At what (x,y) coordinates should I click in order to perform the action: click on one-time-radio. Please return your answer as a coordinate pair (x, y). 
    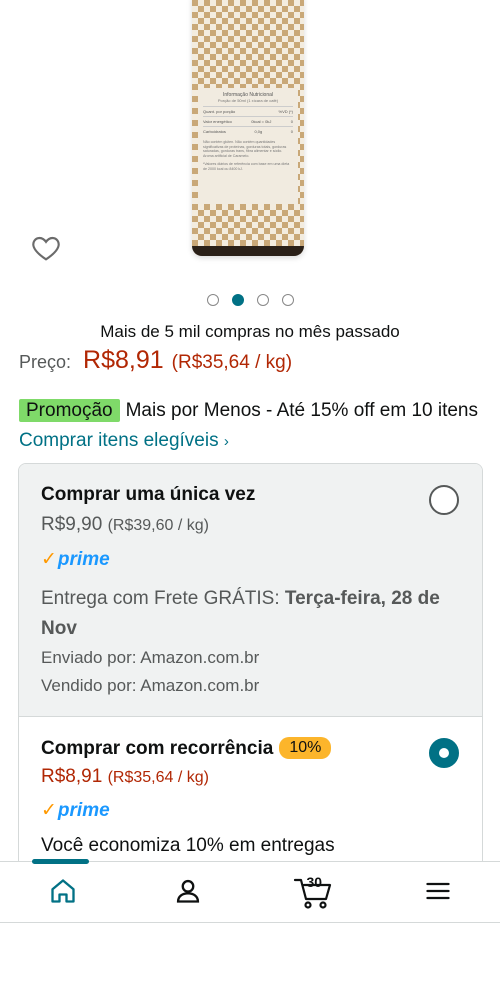
    Looking at the image, I should click on (444, 500).